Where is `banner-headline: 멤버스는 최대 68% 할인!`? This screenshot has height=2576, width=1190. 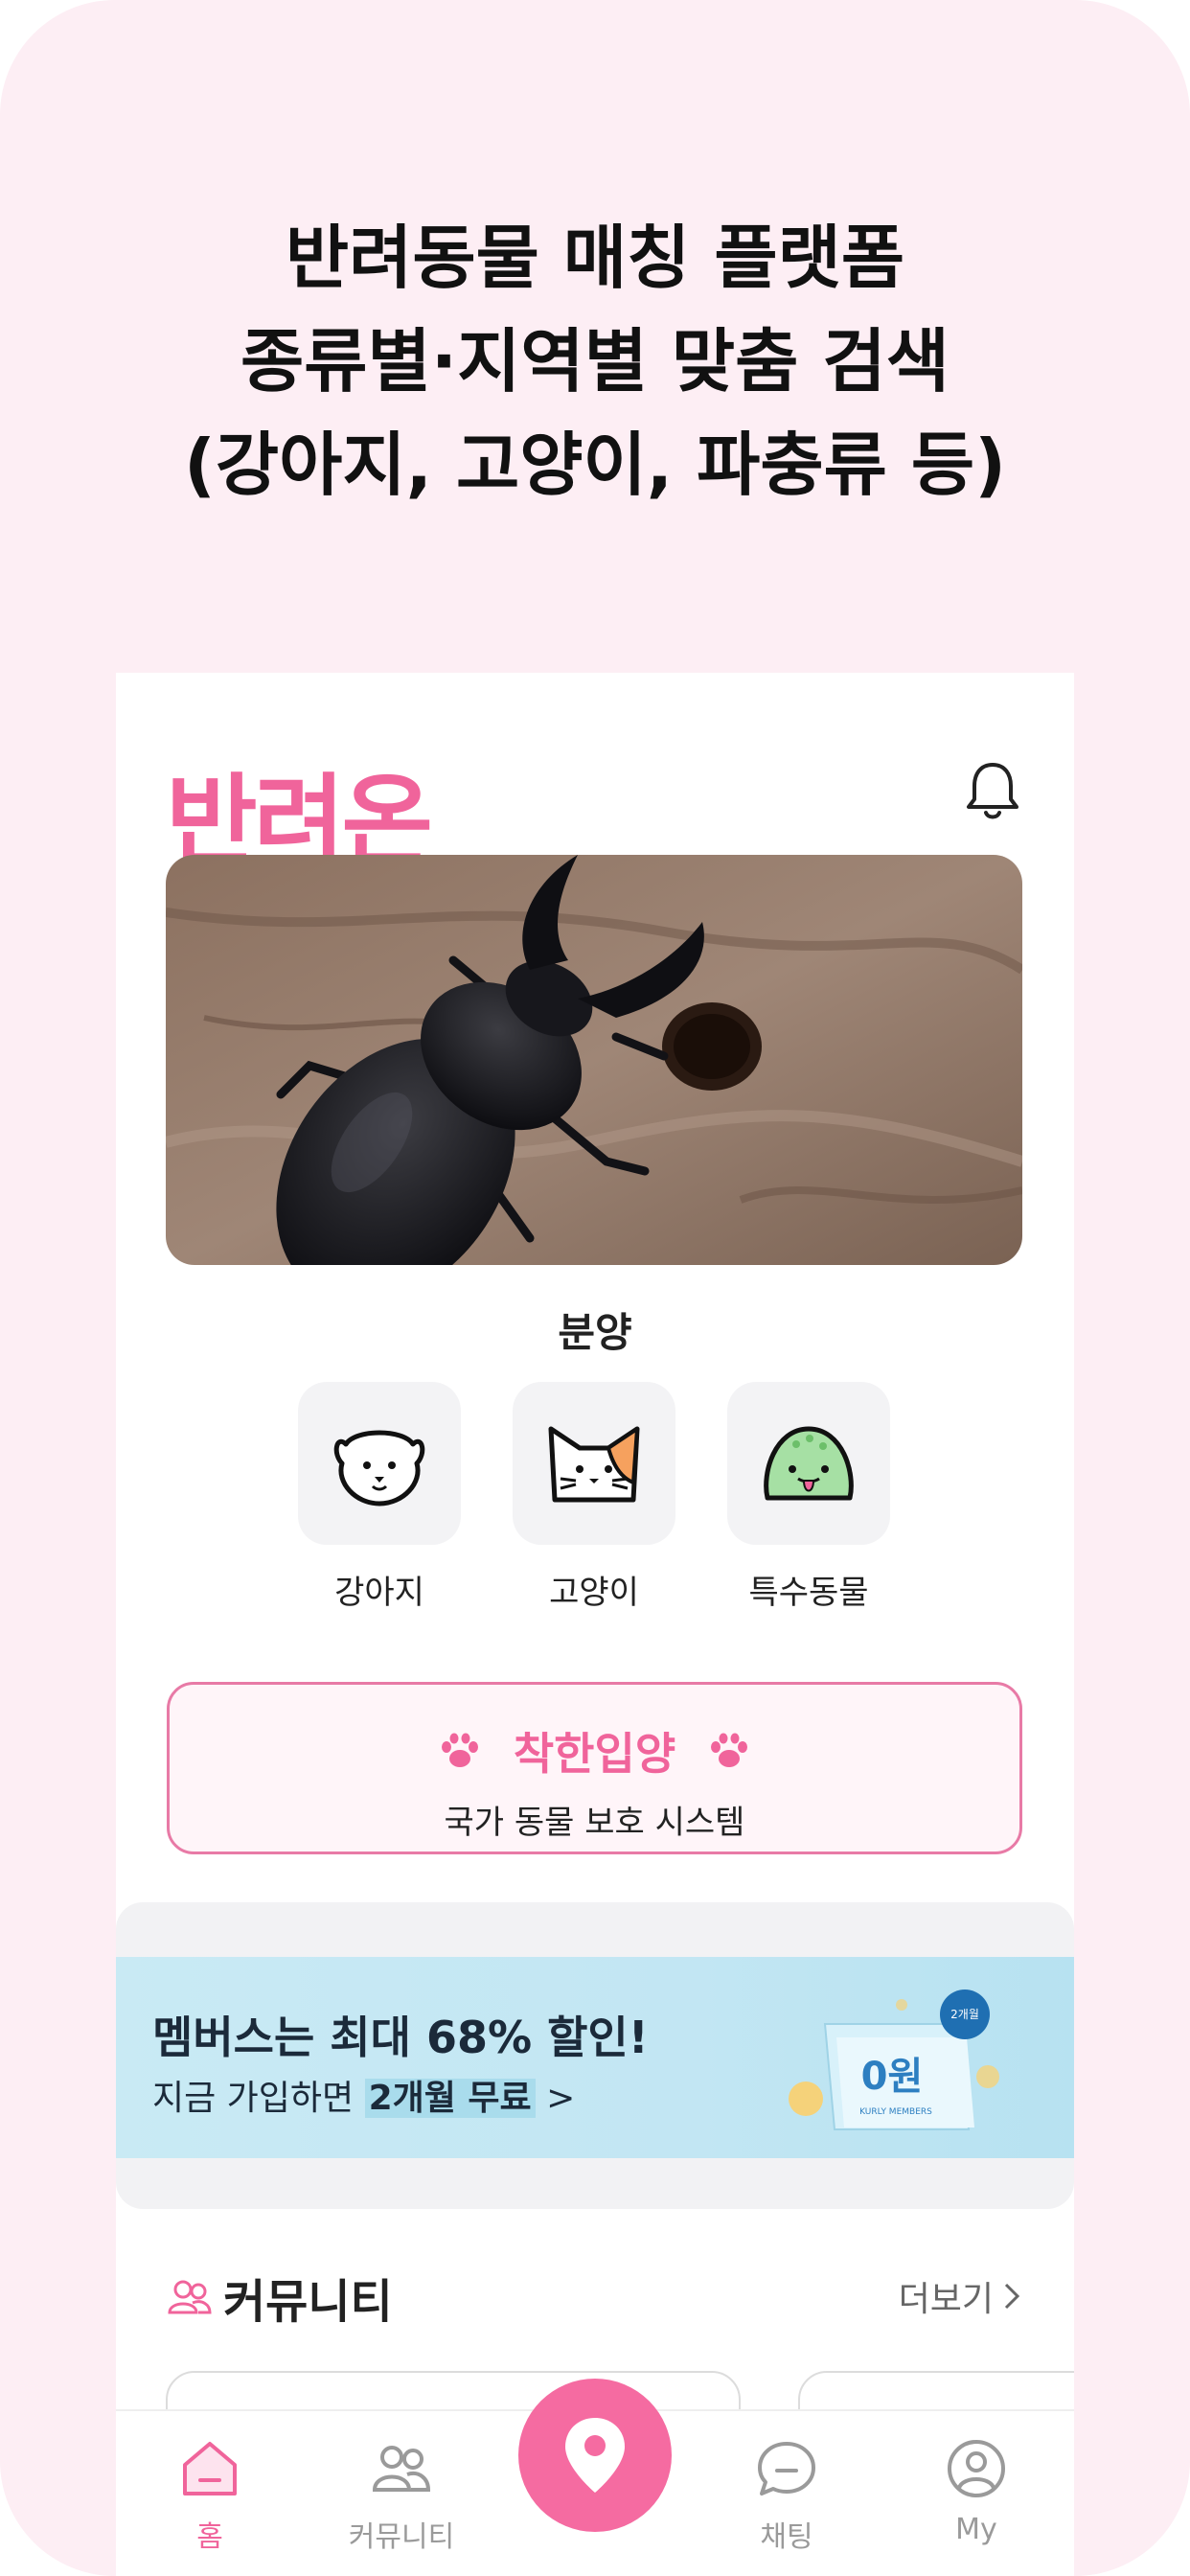 banner-headline: 멤버스는 최대 68% 할인! is located at coordinates (401, 2037).